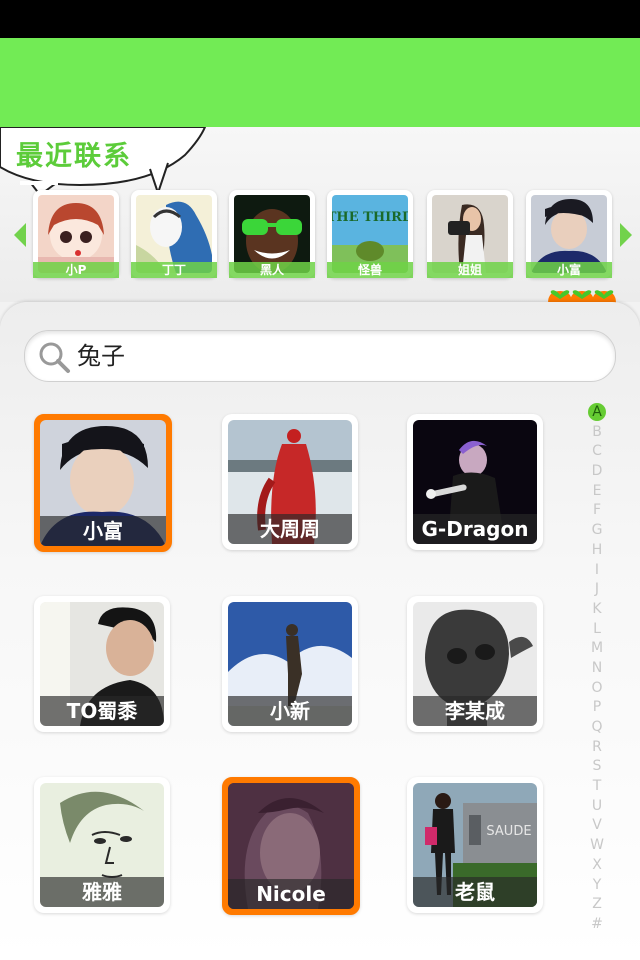  I want to click on alpha-index-letter: I, so click(597, 571).